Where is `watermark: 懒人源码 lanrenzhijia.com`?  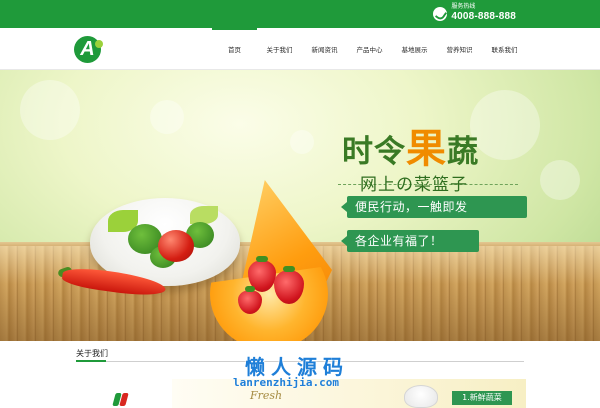 watermark: 懒人源码 lanrenzhijia.com is located at coordinates (298, 373).